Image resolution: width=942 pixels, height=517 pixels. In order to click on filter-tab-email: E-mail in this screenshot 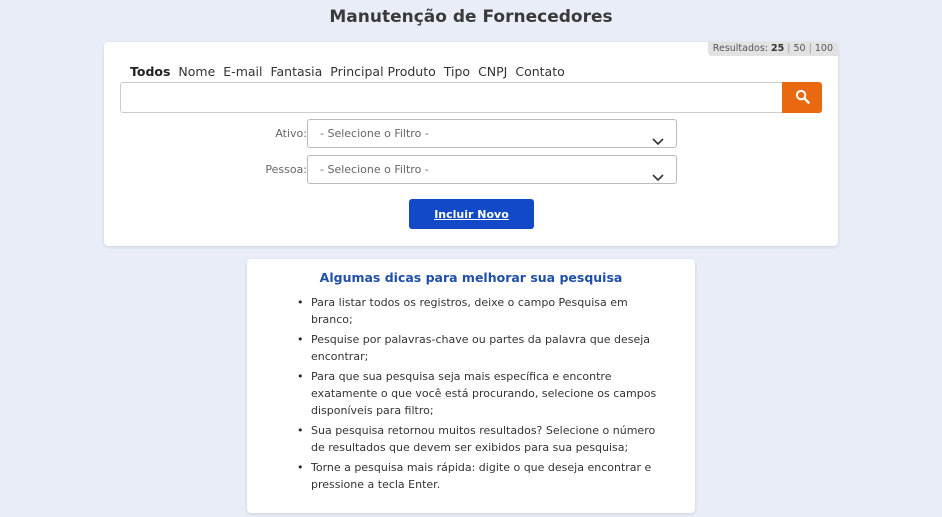, I will do `click(242, 71)`.